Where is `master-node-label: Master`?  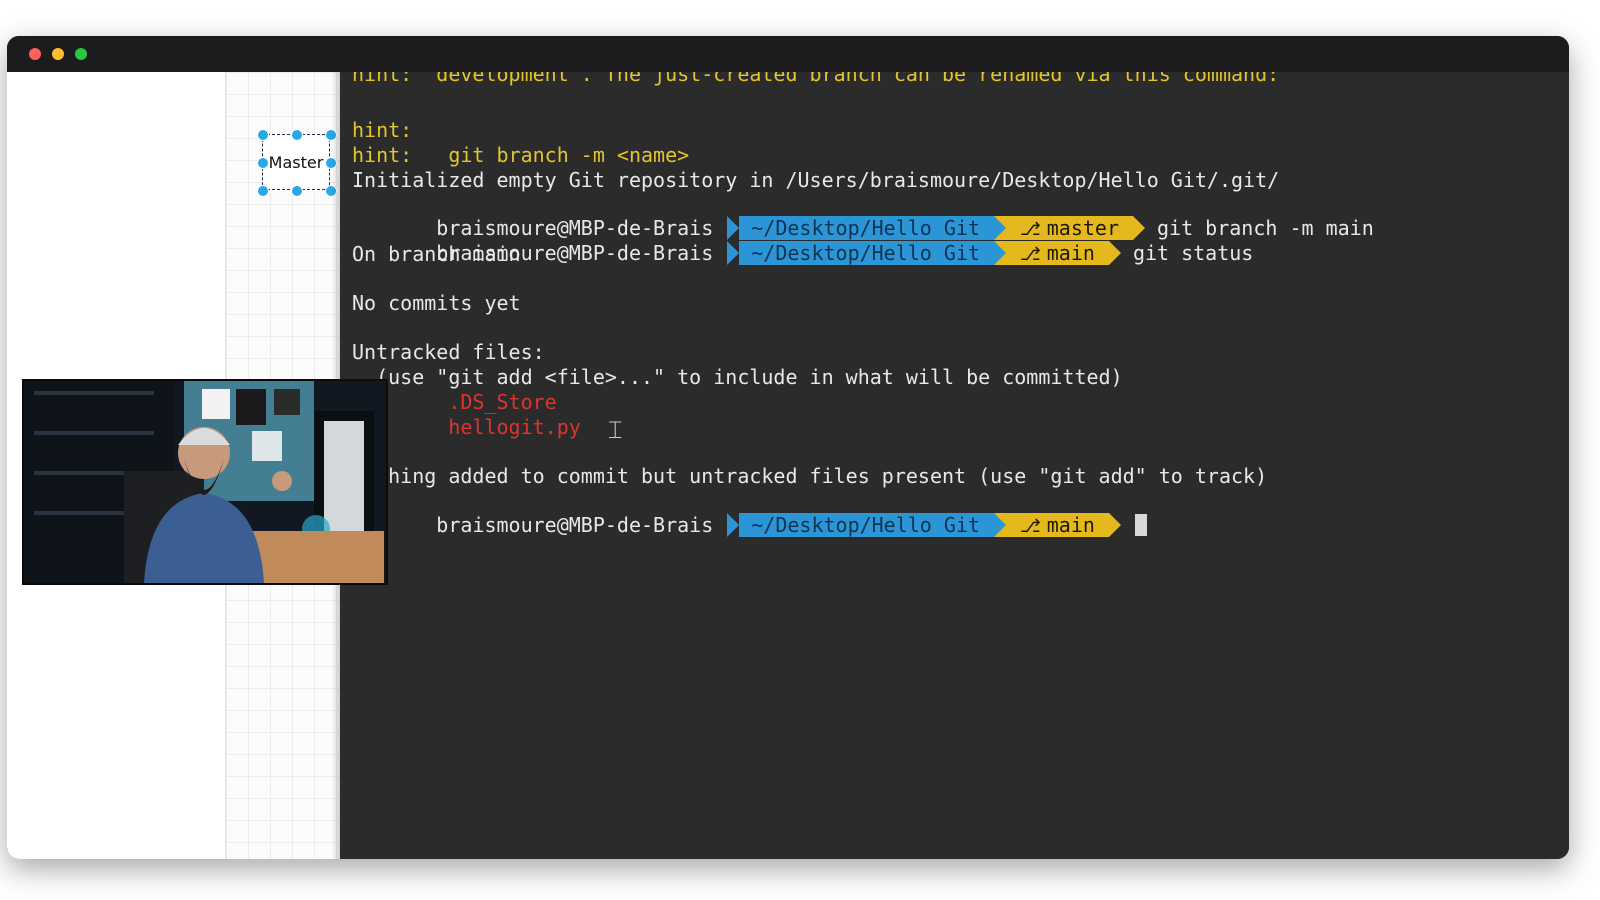 master-node-label: Master is located at coordinates (296, 162).